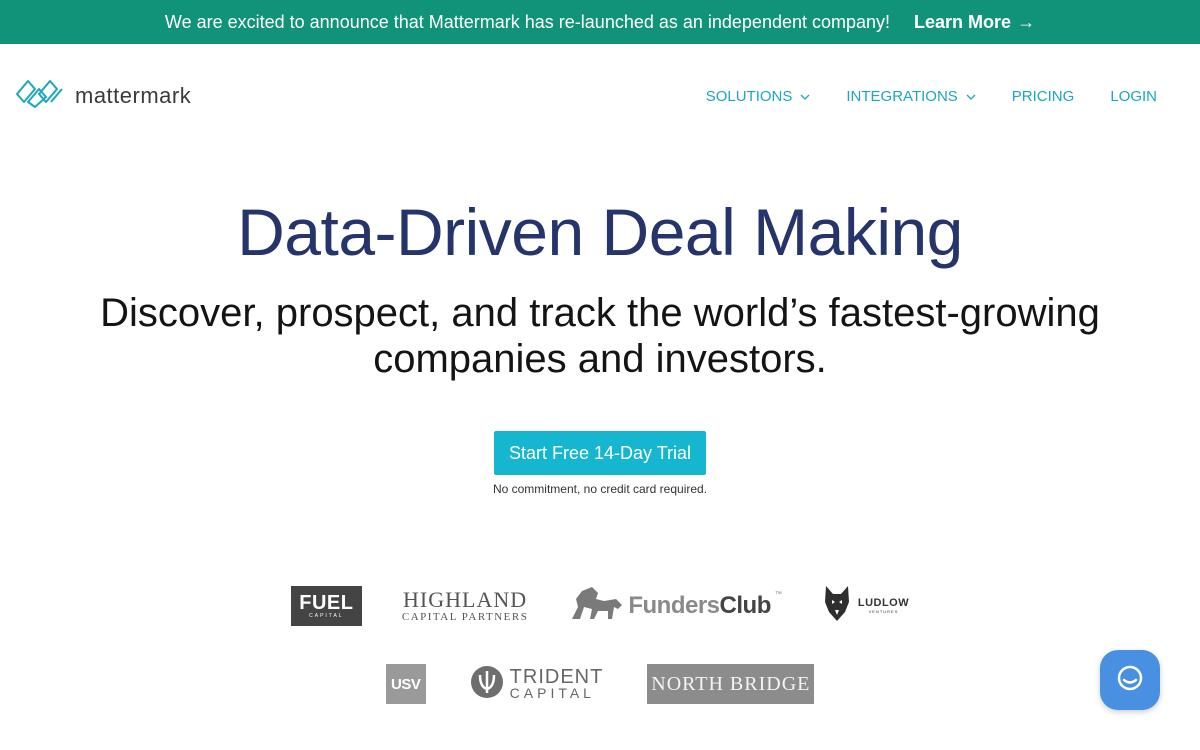 The width and height of the screenshot is (1200, 750). Describe the element at coordinates (596, 605) in the screenshot. I see `lion-icon` at that location.